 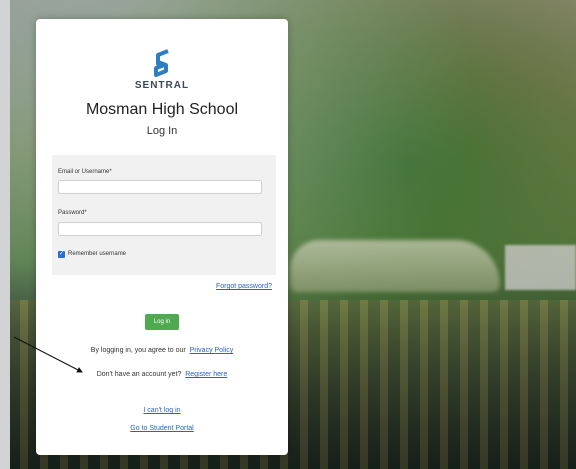 I want to click on privacy-policy-link: Privacy Policy, so click(x=212, y=350).